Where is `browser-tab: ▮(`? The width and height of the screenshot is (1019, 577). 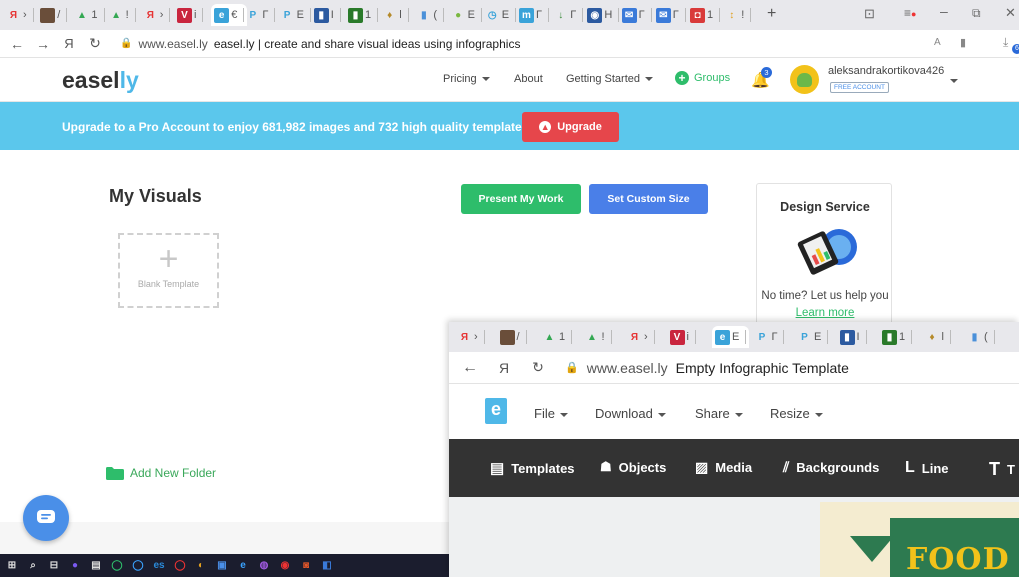 browser-tab: ▮( is located at coordinates (430, 15).